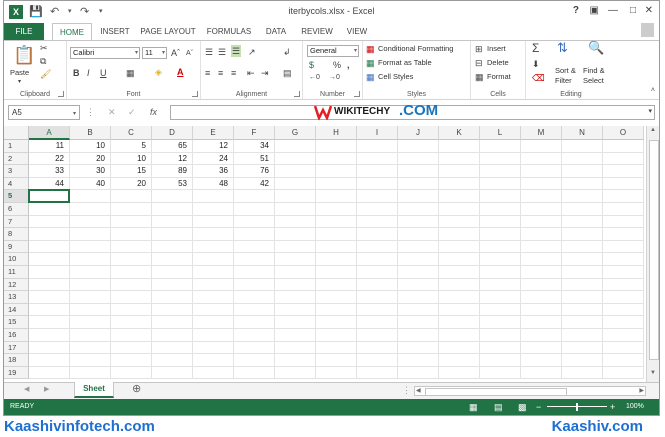  What do you see at coordinates (541, 159) in the screenshot?
I see `cell-m2` at bounding box center [541, 159].